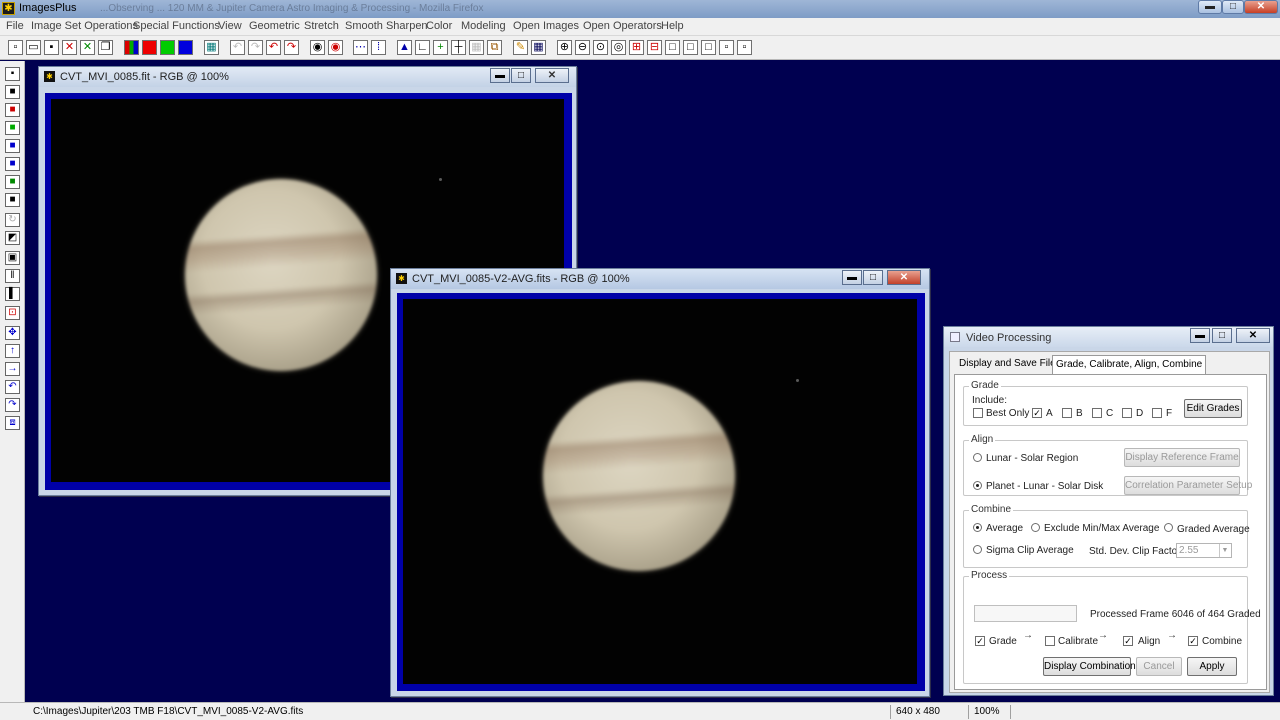 This screenshot has width=1280, height=720. I want to click on redo-disabled-icon: ↷, so click(255, 47).